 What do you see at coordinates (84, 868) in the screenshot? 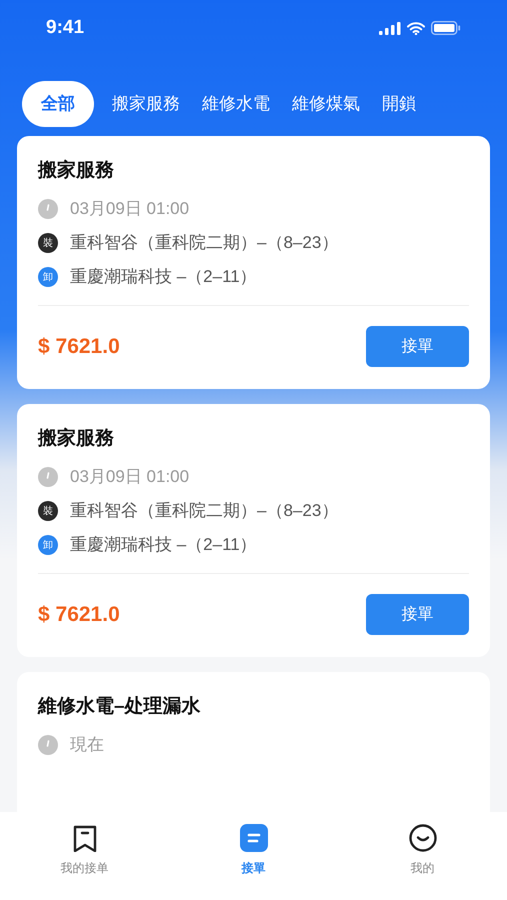
I see `nav-label: 我的接单` at bounding box center [84, 868].